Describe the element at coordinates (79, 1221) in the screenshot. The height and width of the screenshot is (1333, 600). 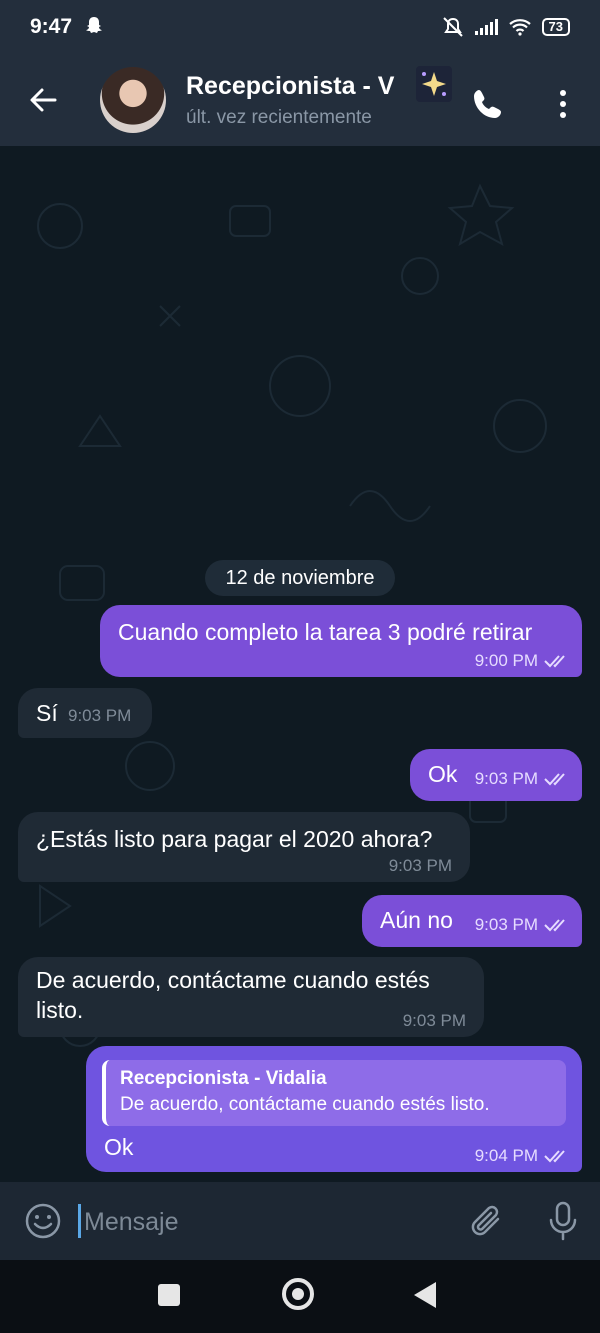
I see `text-cursor` at that location.